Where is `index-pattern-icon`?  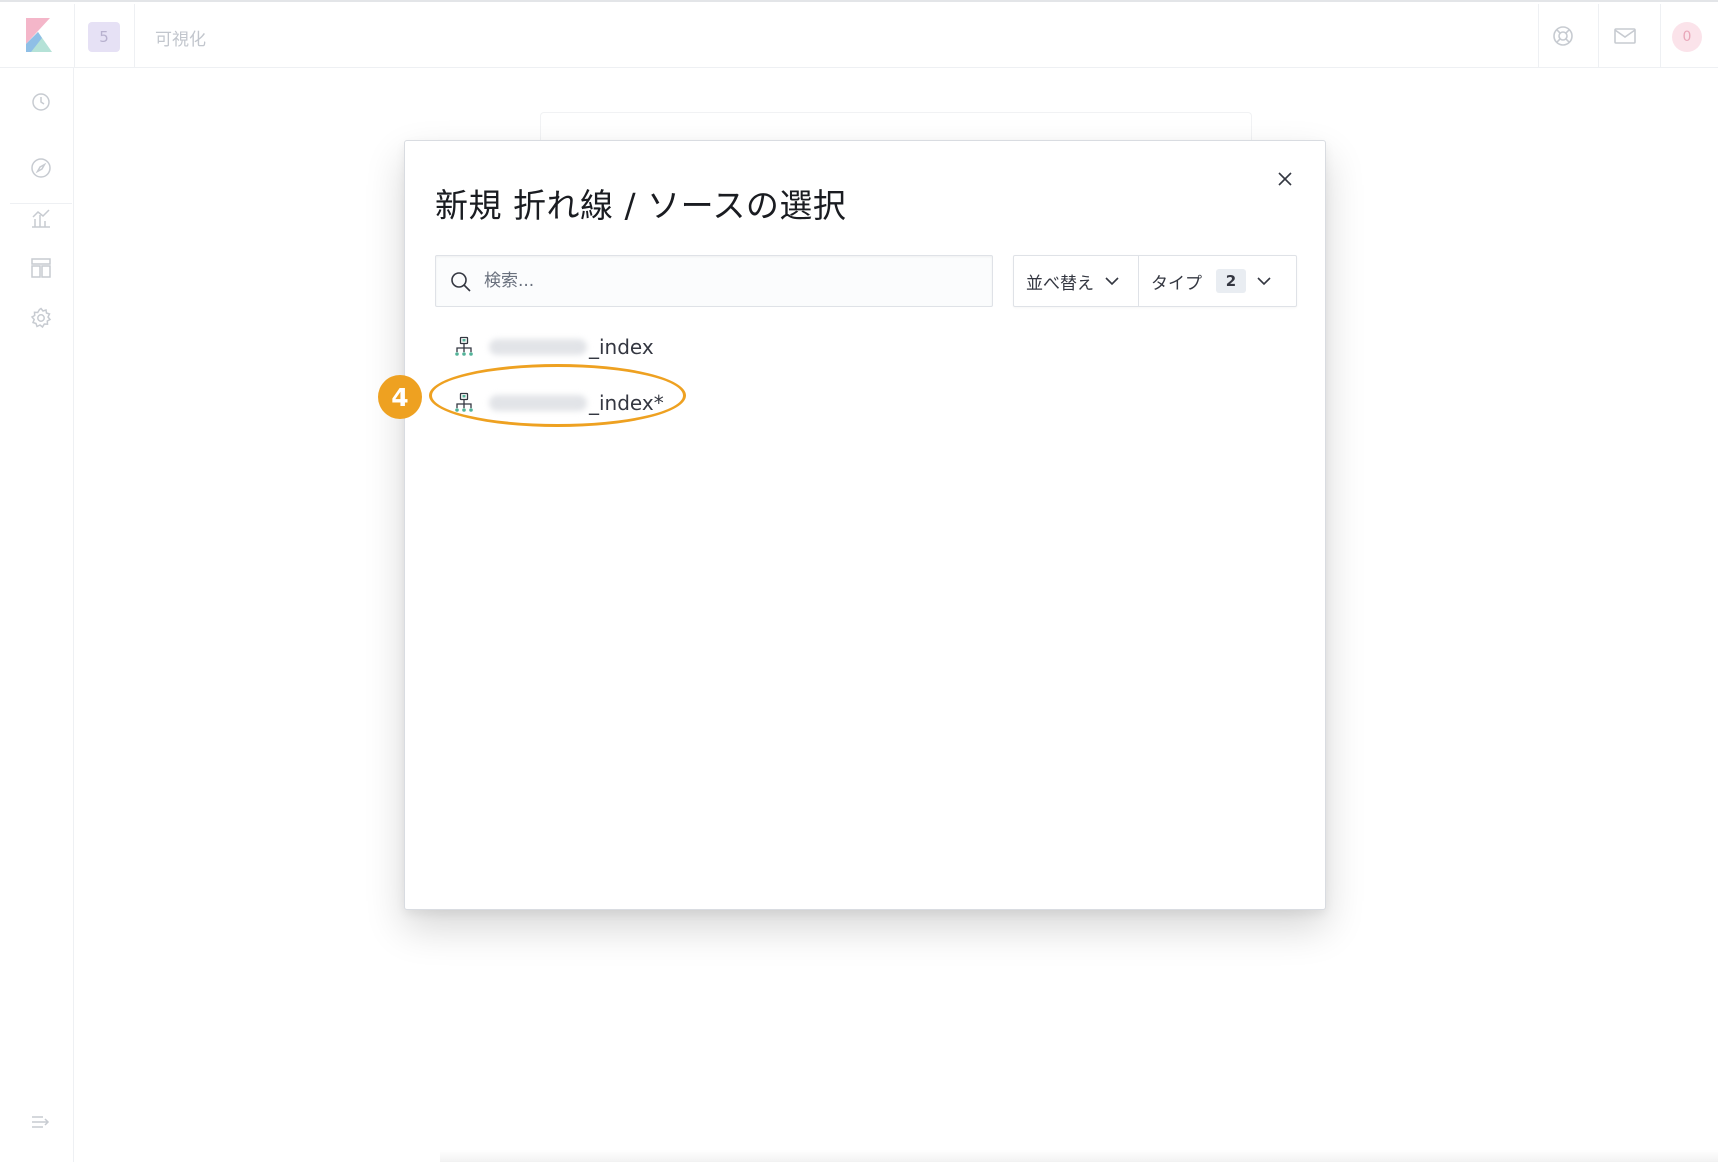 index-pattern-icon is located at coordinates (464, 346).